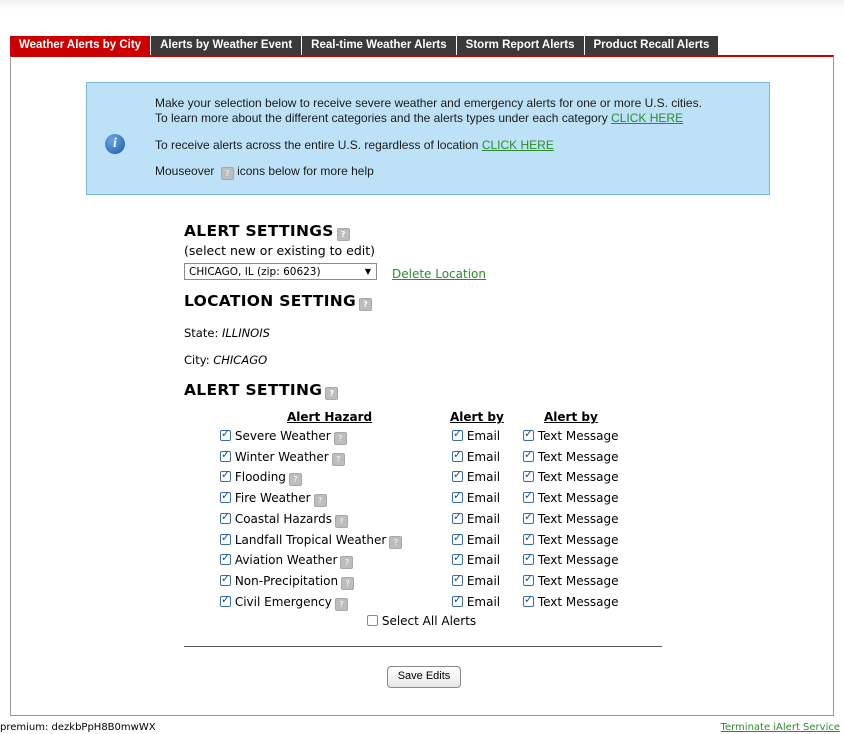 The width and height of the screenshot is (844, 734). What do you see at coordinates (518, 145) in the screenshot?
I see `nationwide-alerts-link: CLICK HERE` at bounding box center [518, 145].